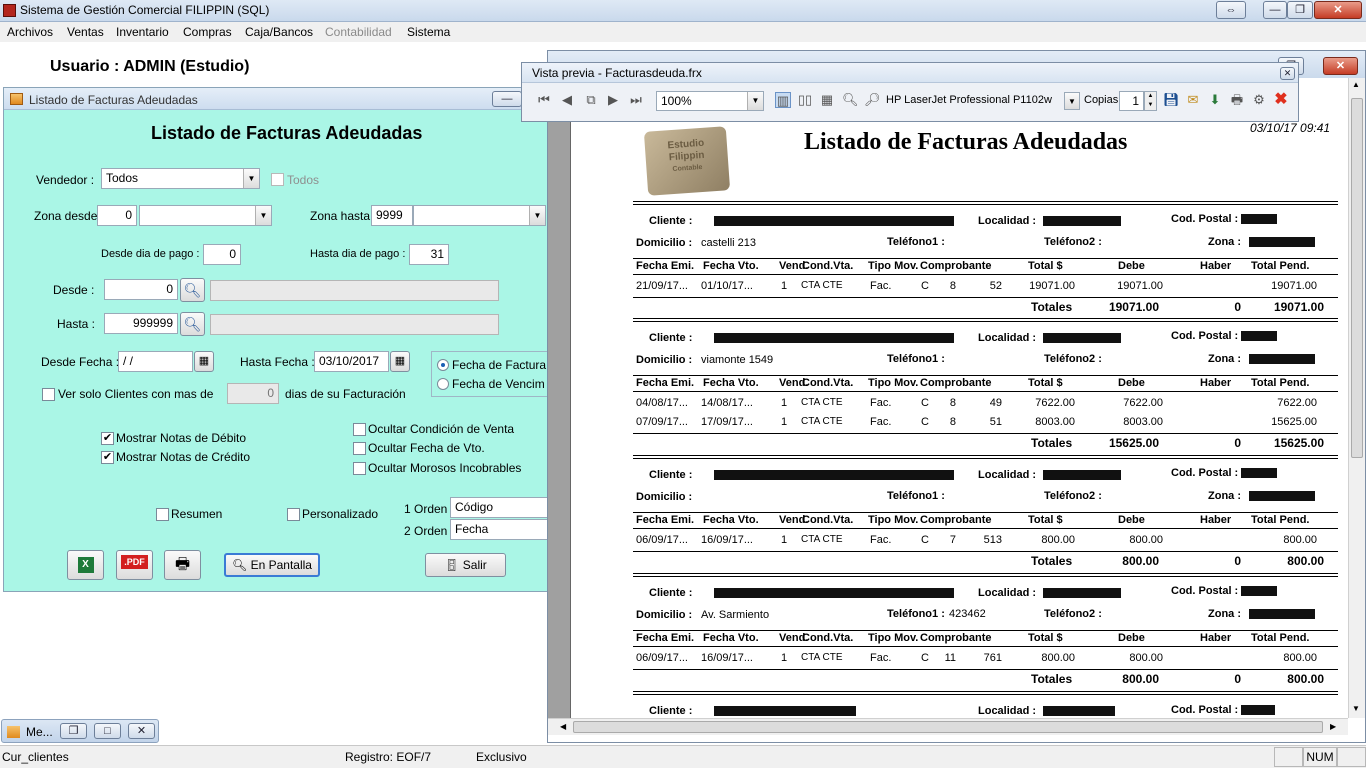 The height and width of the screenshot is (768, 1366). I want to click on settings-icon: ⚙, so click(1259, 100).